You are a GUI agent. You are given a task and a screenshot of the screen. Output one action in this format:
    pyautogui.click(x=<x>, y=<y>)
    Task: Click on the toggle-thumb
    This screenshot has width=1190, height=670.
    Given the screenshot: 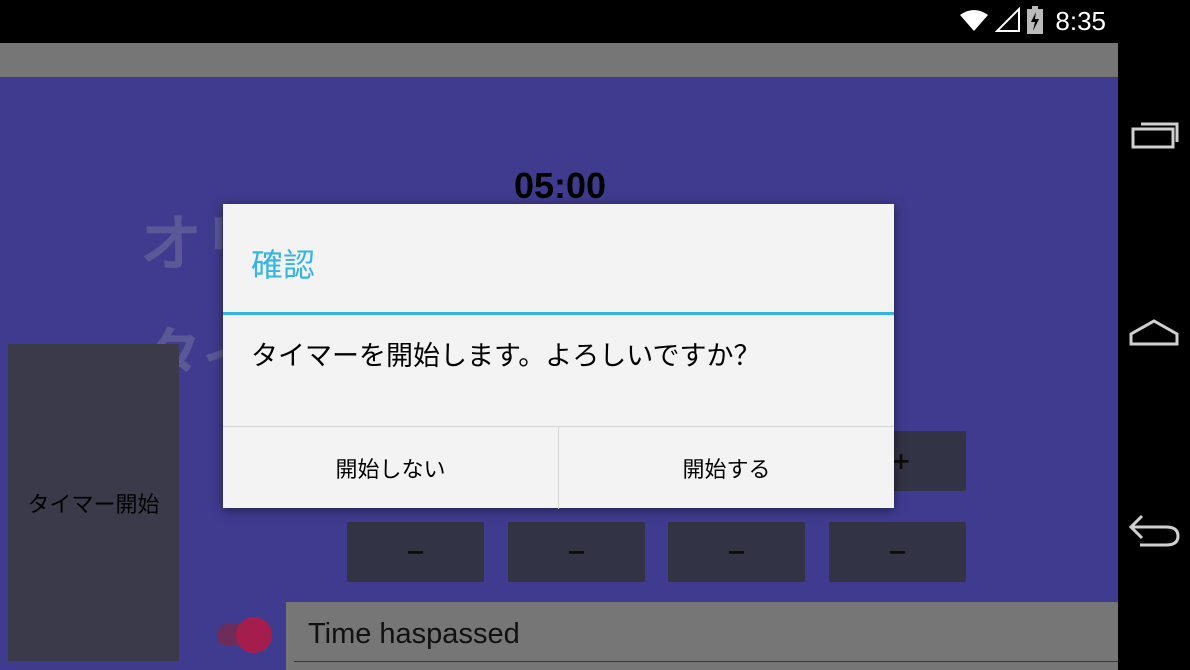 What is the action you would take?
    pyautogui.click(x=254, y=635)
    